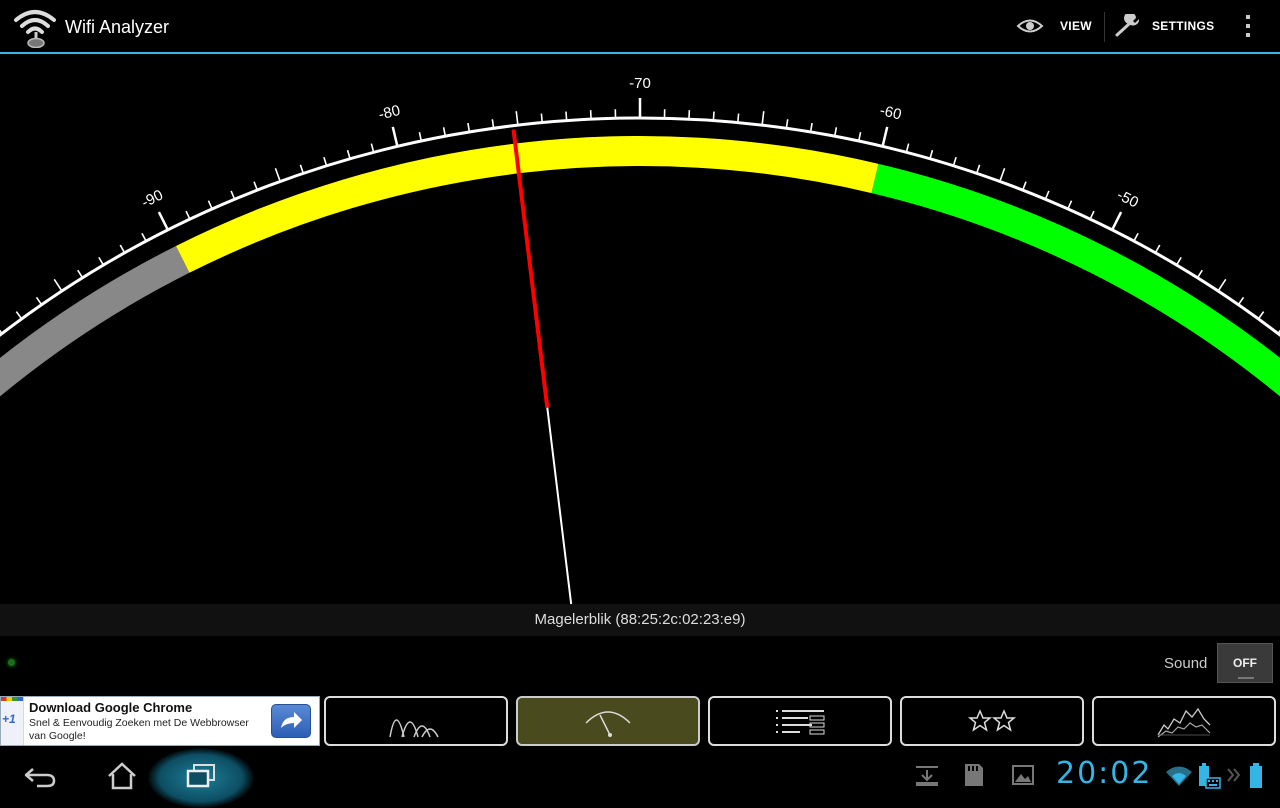 The height and width of the screenshot is (808, 1280). I want to click on time-graph-icon, so click(1184, 721).